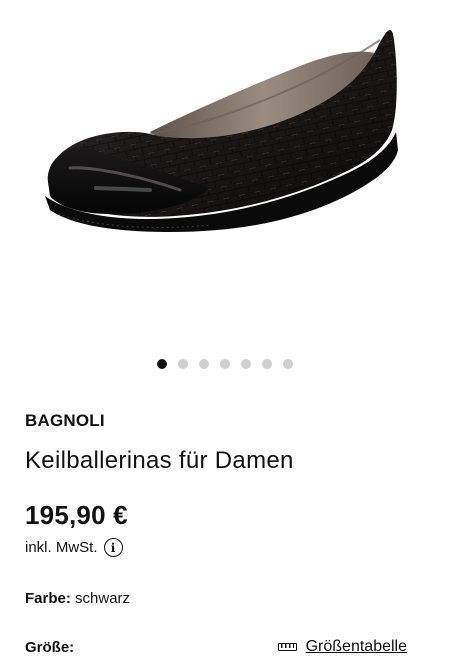  I want to click on image-carousel-indicator, so click(225, 364).